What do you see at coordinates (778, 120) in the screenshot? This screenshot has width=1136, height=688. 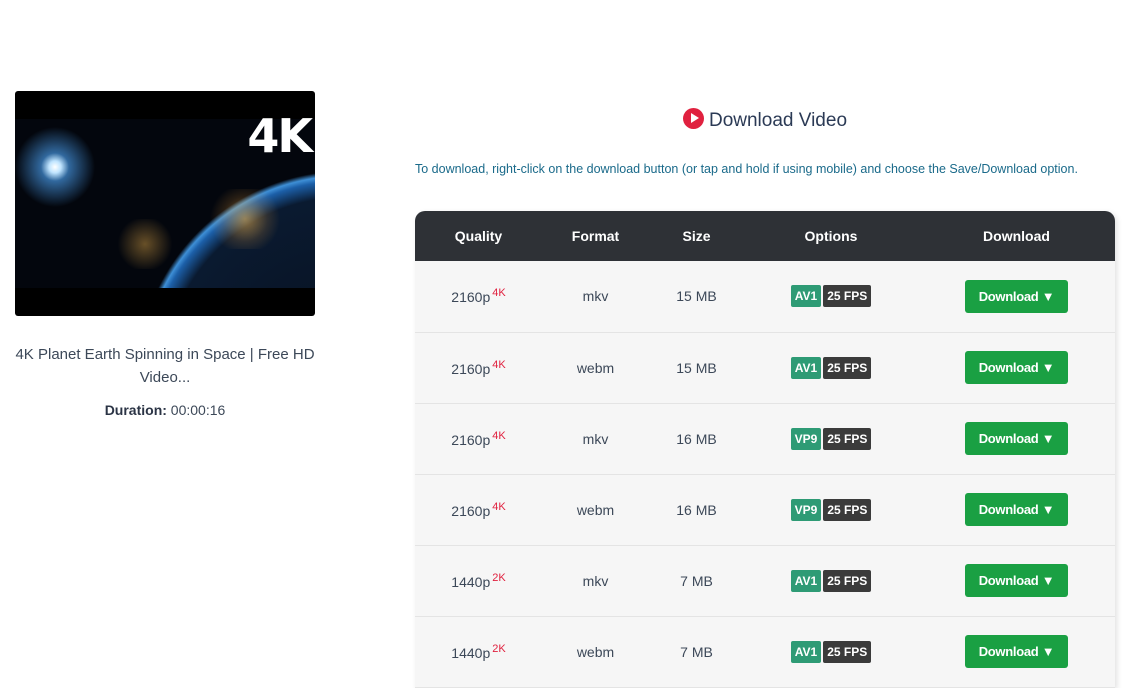 I see `download-heading-text: Download Video` at bounding box center [778, 120].